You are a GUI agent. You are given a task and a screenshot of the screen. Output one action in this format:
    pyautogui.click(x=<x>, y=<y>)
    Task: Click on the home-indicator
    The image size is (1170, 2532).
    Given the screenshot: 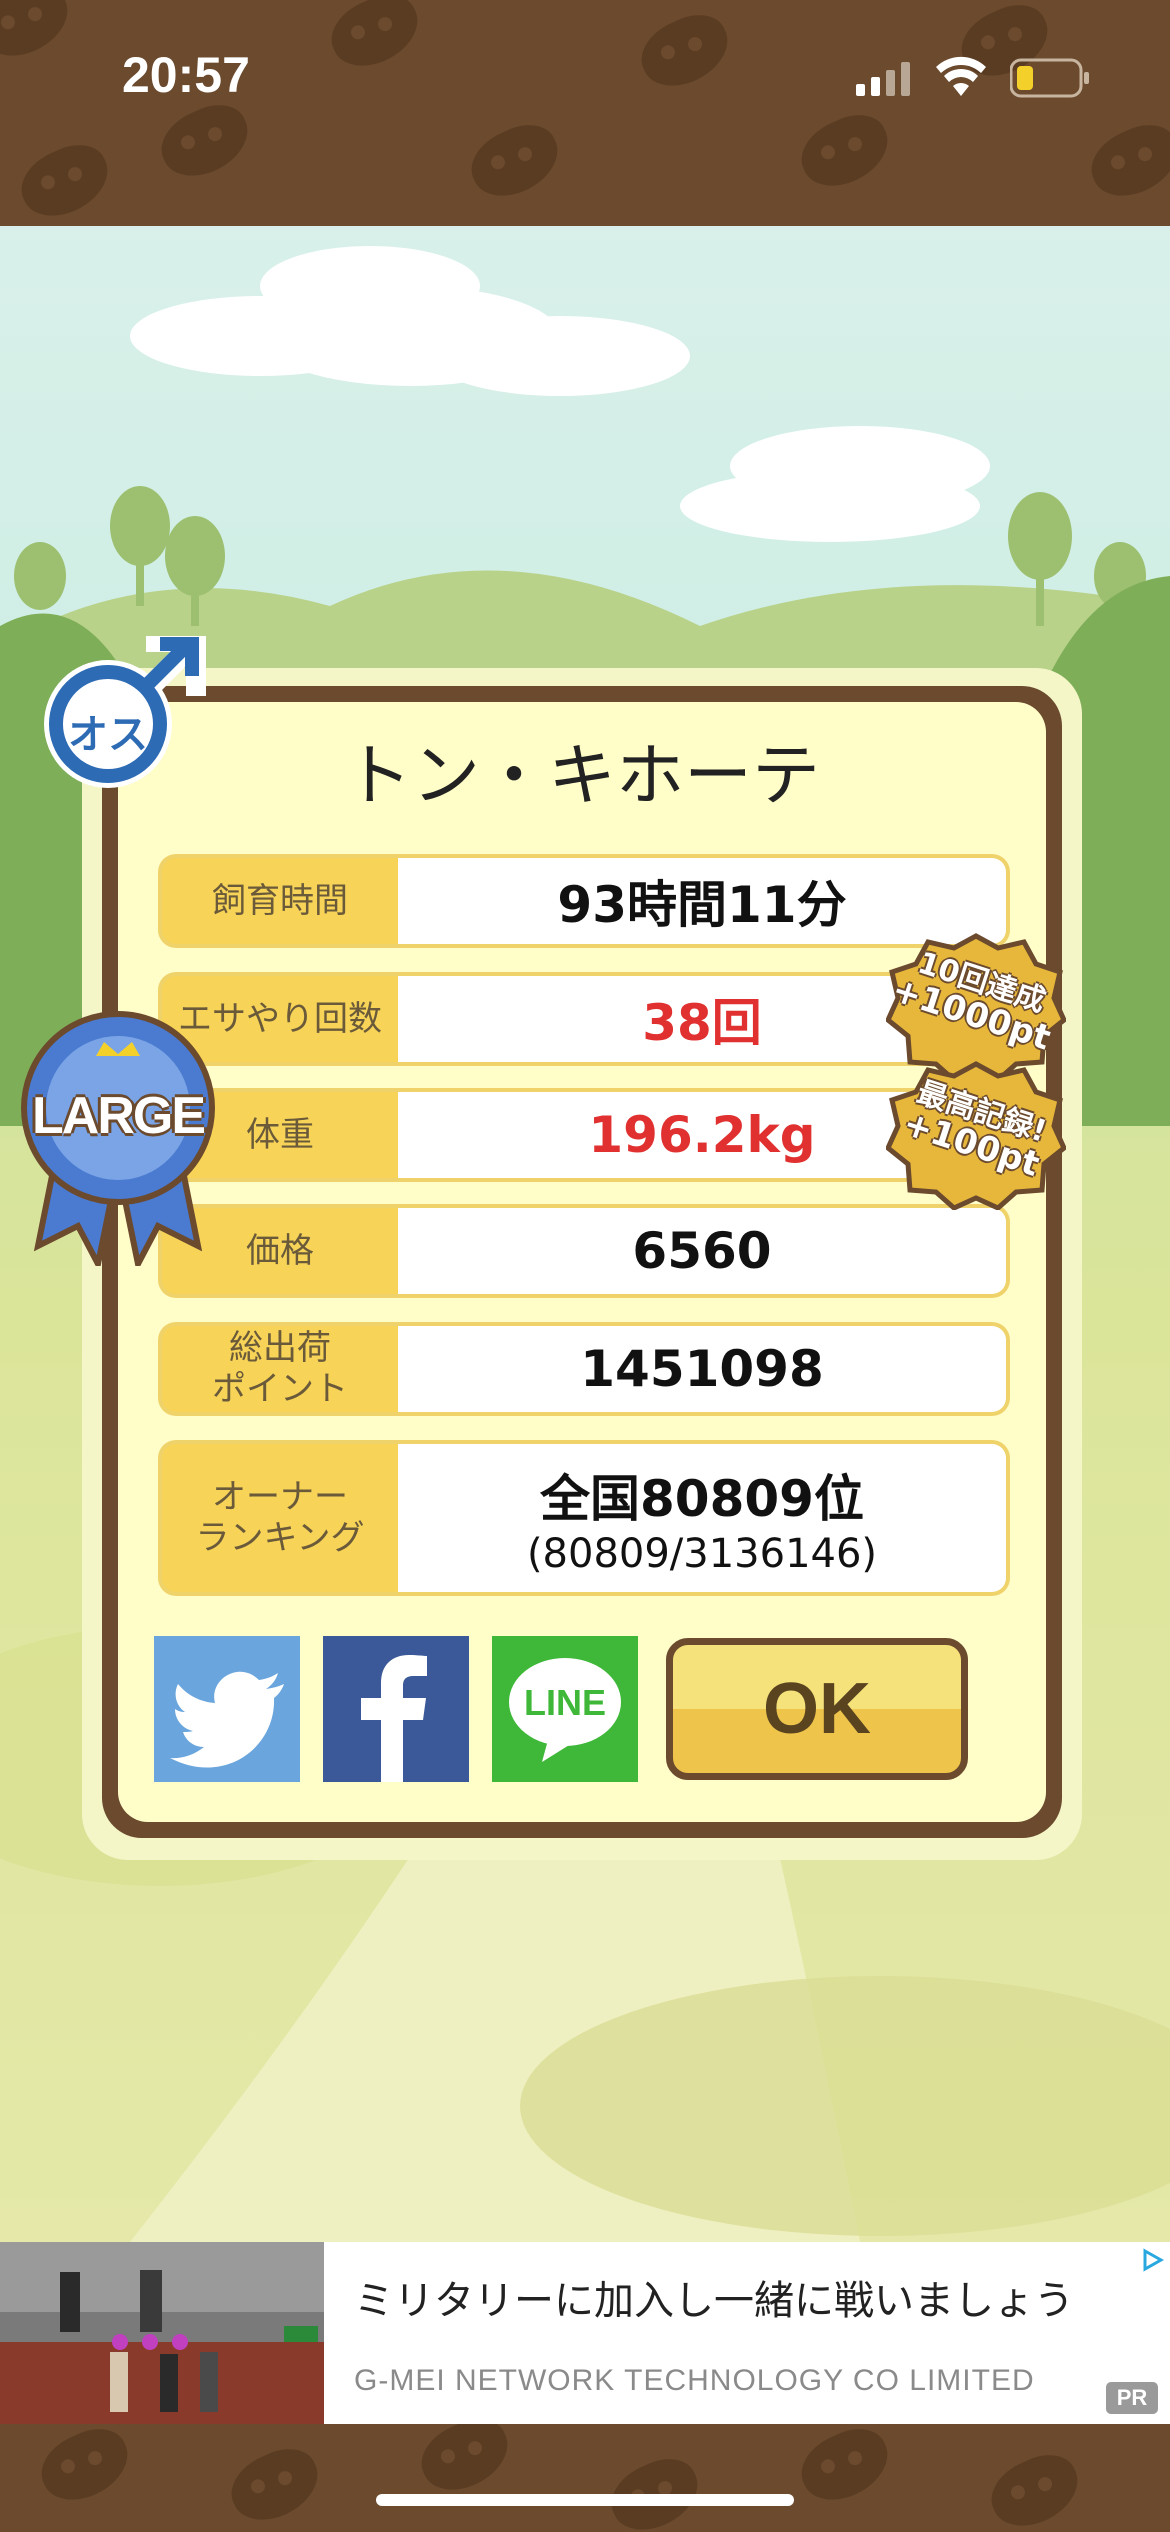 What is the action you would take?
    pyautogui.click(x=585, y=2500)
    